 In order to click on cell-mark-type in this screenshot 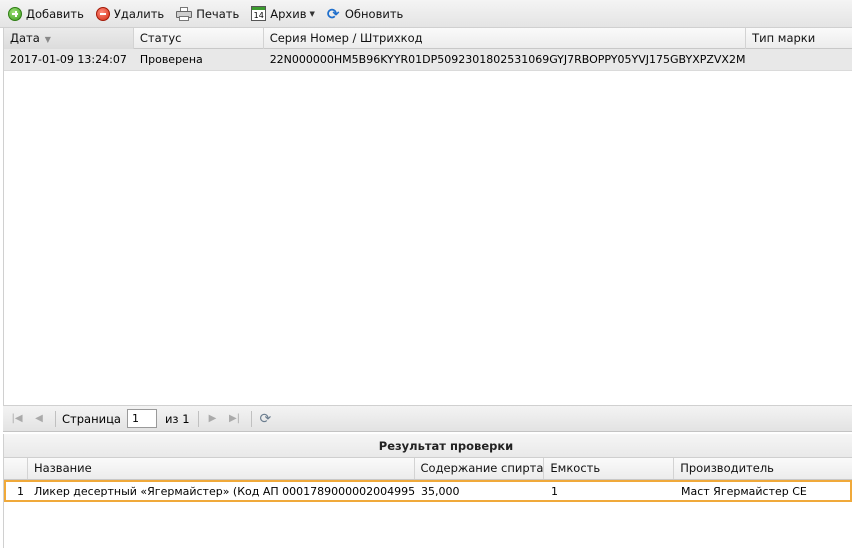, I will do `click(799, 59)`.